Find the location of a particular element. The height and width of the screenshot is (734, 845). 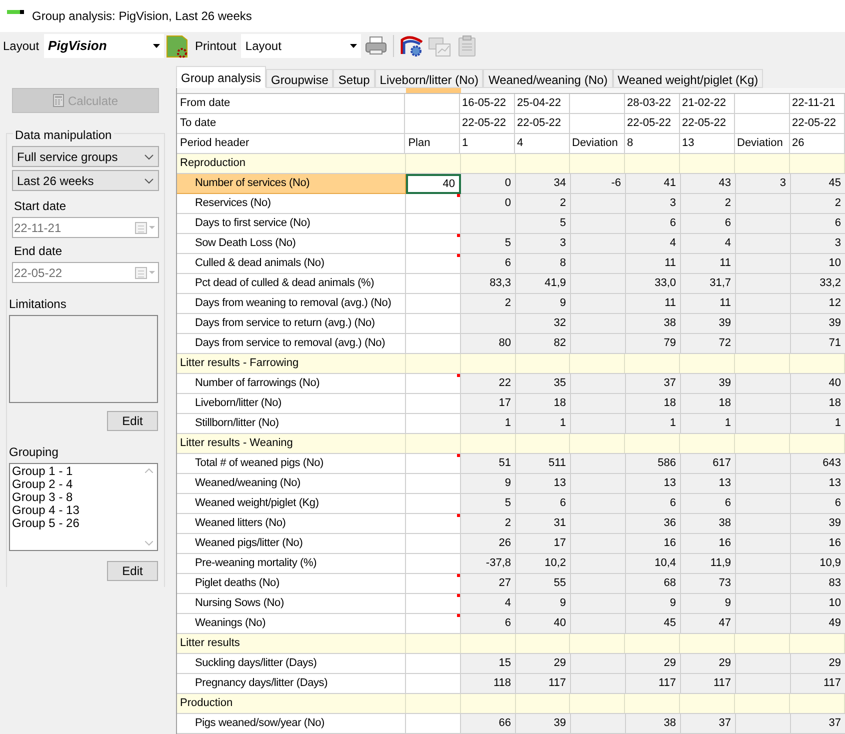

table-cell: 3 is located at coordinates (763, 184).